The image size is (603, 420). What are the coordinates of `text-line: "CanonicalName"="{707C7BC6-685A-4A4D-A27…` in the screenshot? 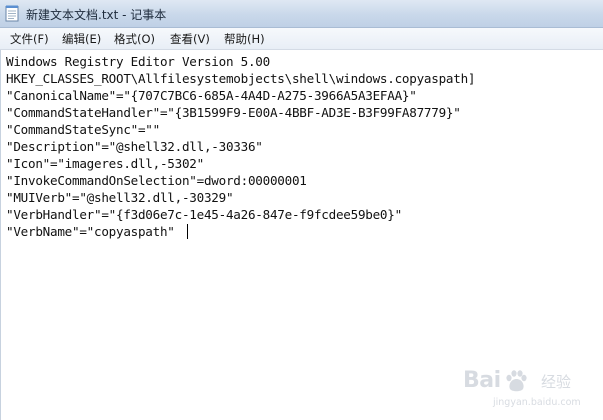 It's located at (211, 95).